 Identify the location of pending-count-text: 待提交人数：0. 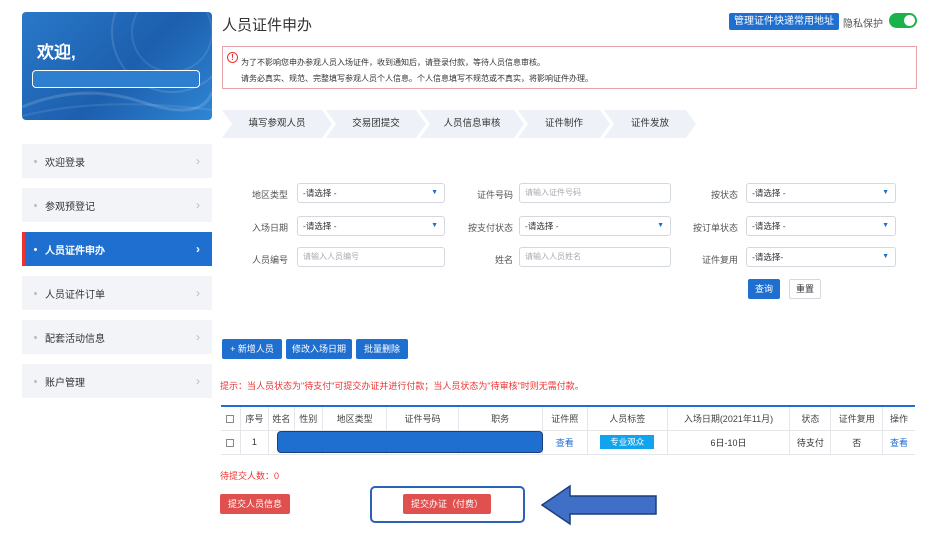
(249, 475).